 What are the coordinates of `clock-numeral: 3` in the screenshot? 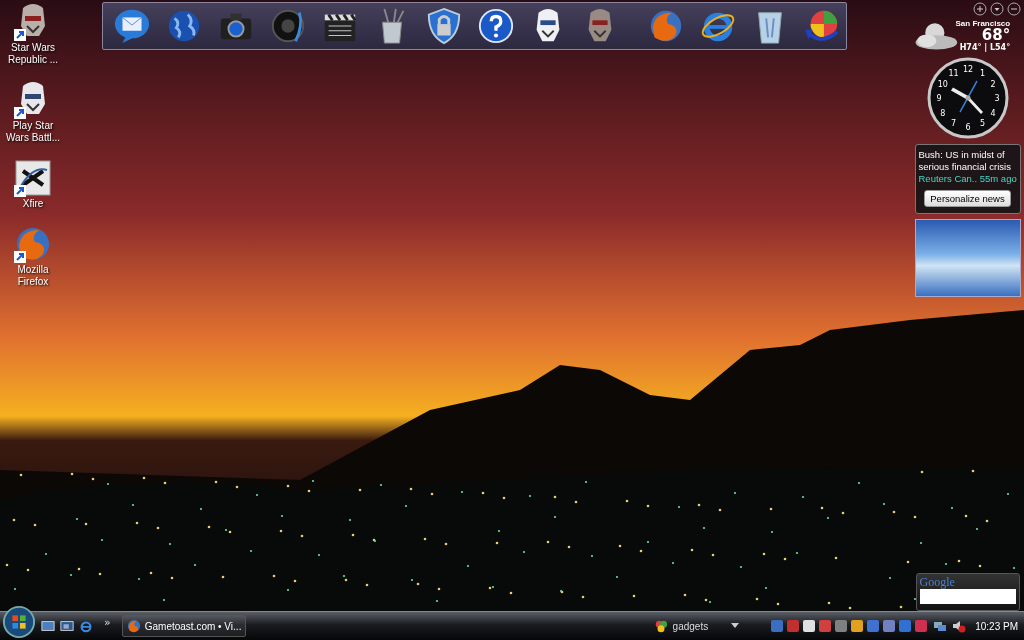 It's located at (996, 98).